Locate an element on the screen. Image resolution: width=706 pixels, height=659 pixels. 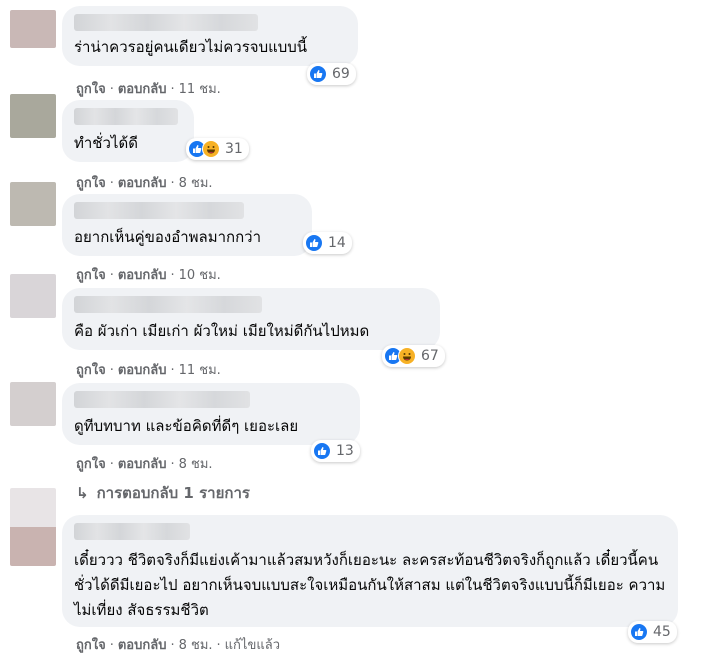
comment-bubble: ร่าน่าควรอยู่คนเดียวไม่ควรจบแบบนี้ is located at coordinates (210, 36).